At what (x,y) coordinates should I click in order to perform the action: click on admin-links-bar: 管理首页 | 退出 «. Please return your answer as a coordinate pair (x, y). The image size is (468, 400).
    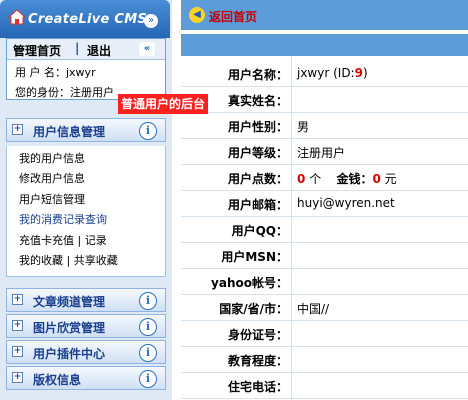
    Looking at the image, I should click on (86, 49).